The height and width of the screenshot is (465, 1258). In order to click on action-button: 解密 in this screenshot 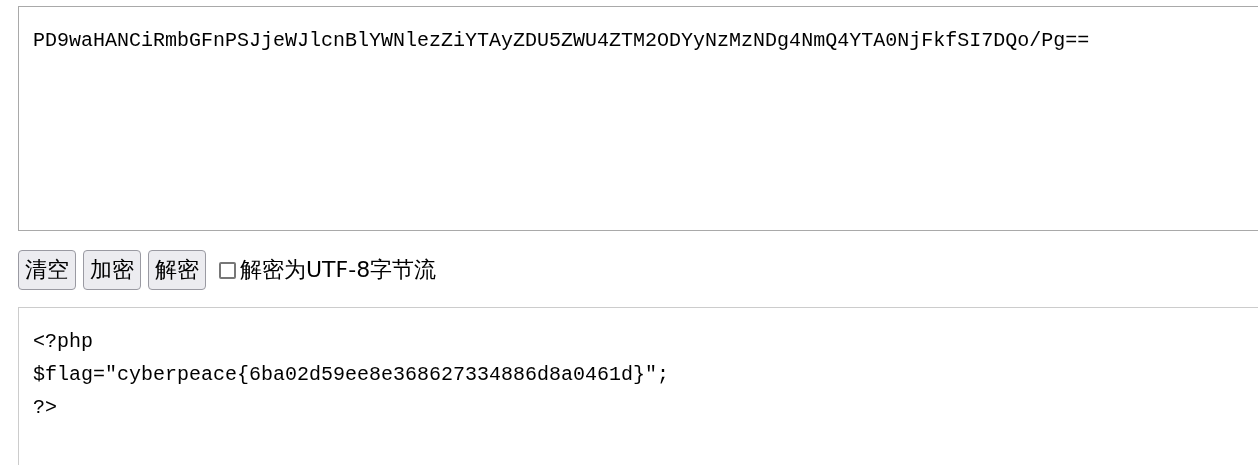, I will do `click(177, 270)`.